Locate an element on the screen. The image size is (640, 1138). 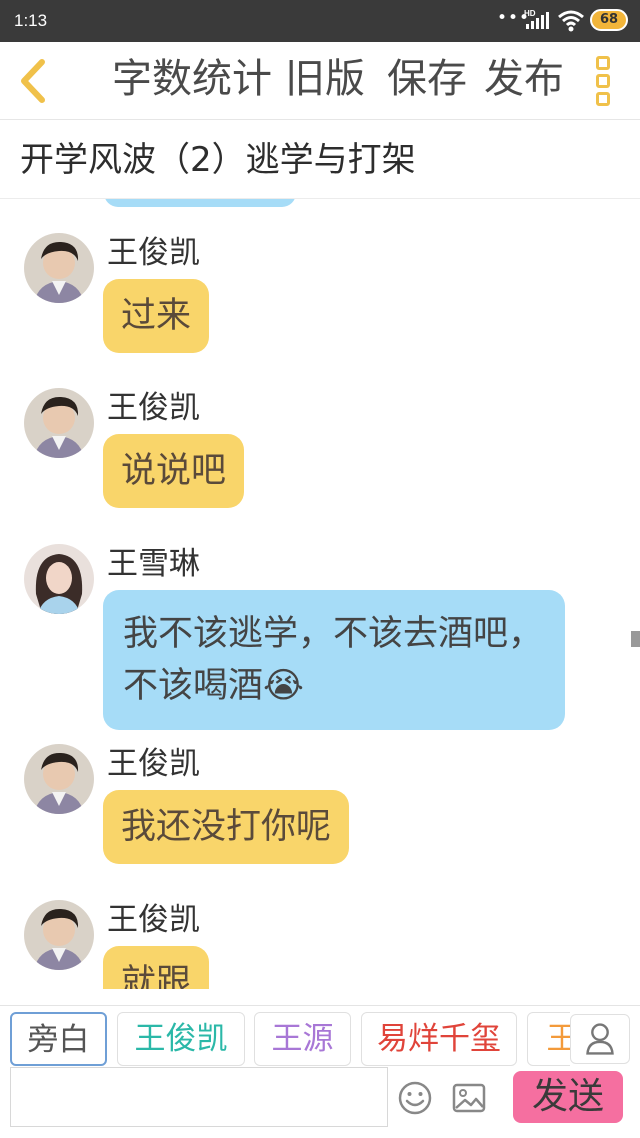
message-bubble: 过来 is located at coordinates (156, 316).